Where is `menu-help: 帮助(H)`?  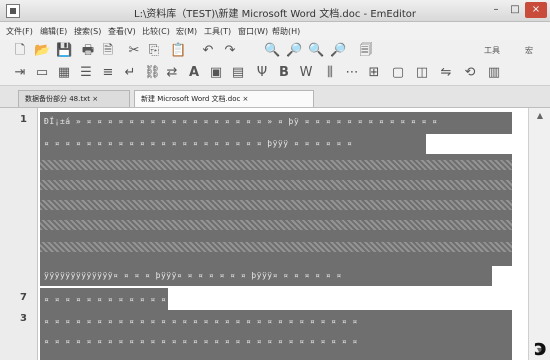
menu-help: 帮助(H) is located at coordinates (286, 31).